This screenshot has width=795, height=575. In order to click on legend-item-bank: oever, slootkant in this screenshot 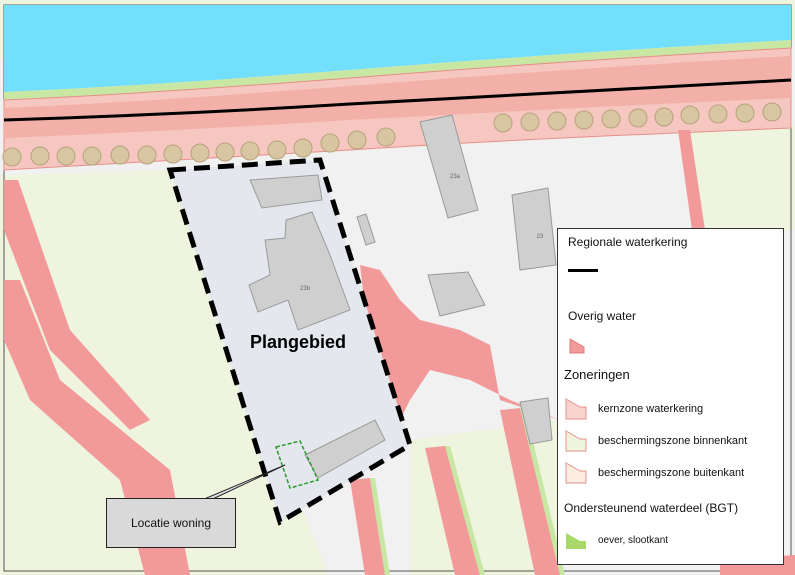, I will do `click(633, 540)`.